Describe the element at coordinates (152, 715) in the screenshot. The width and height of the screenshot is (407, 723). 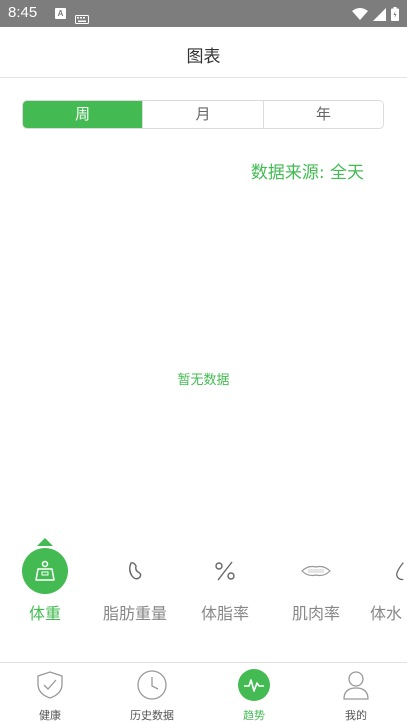
I see `tab-history-label: 历史数据` at that location.